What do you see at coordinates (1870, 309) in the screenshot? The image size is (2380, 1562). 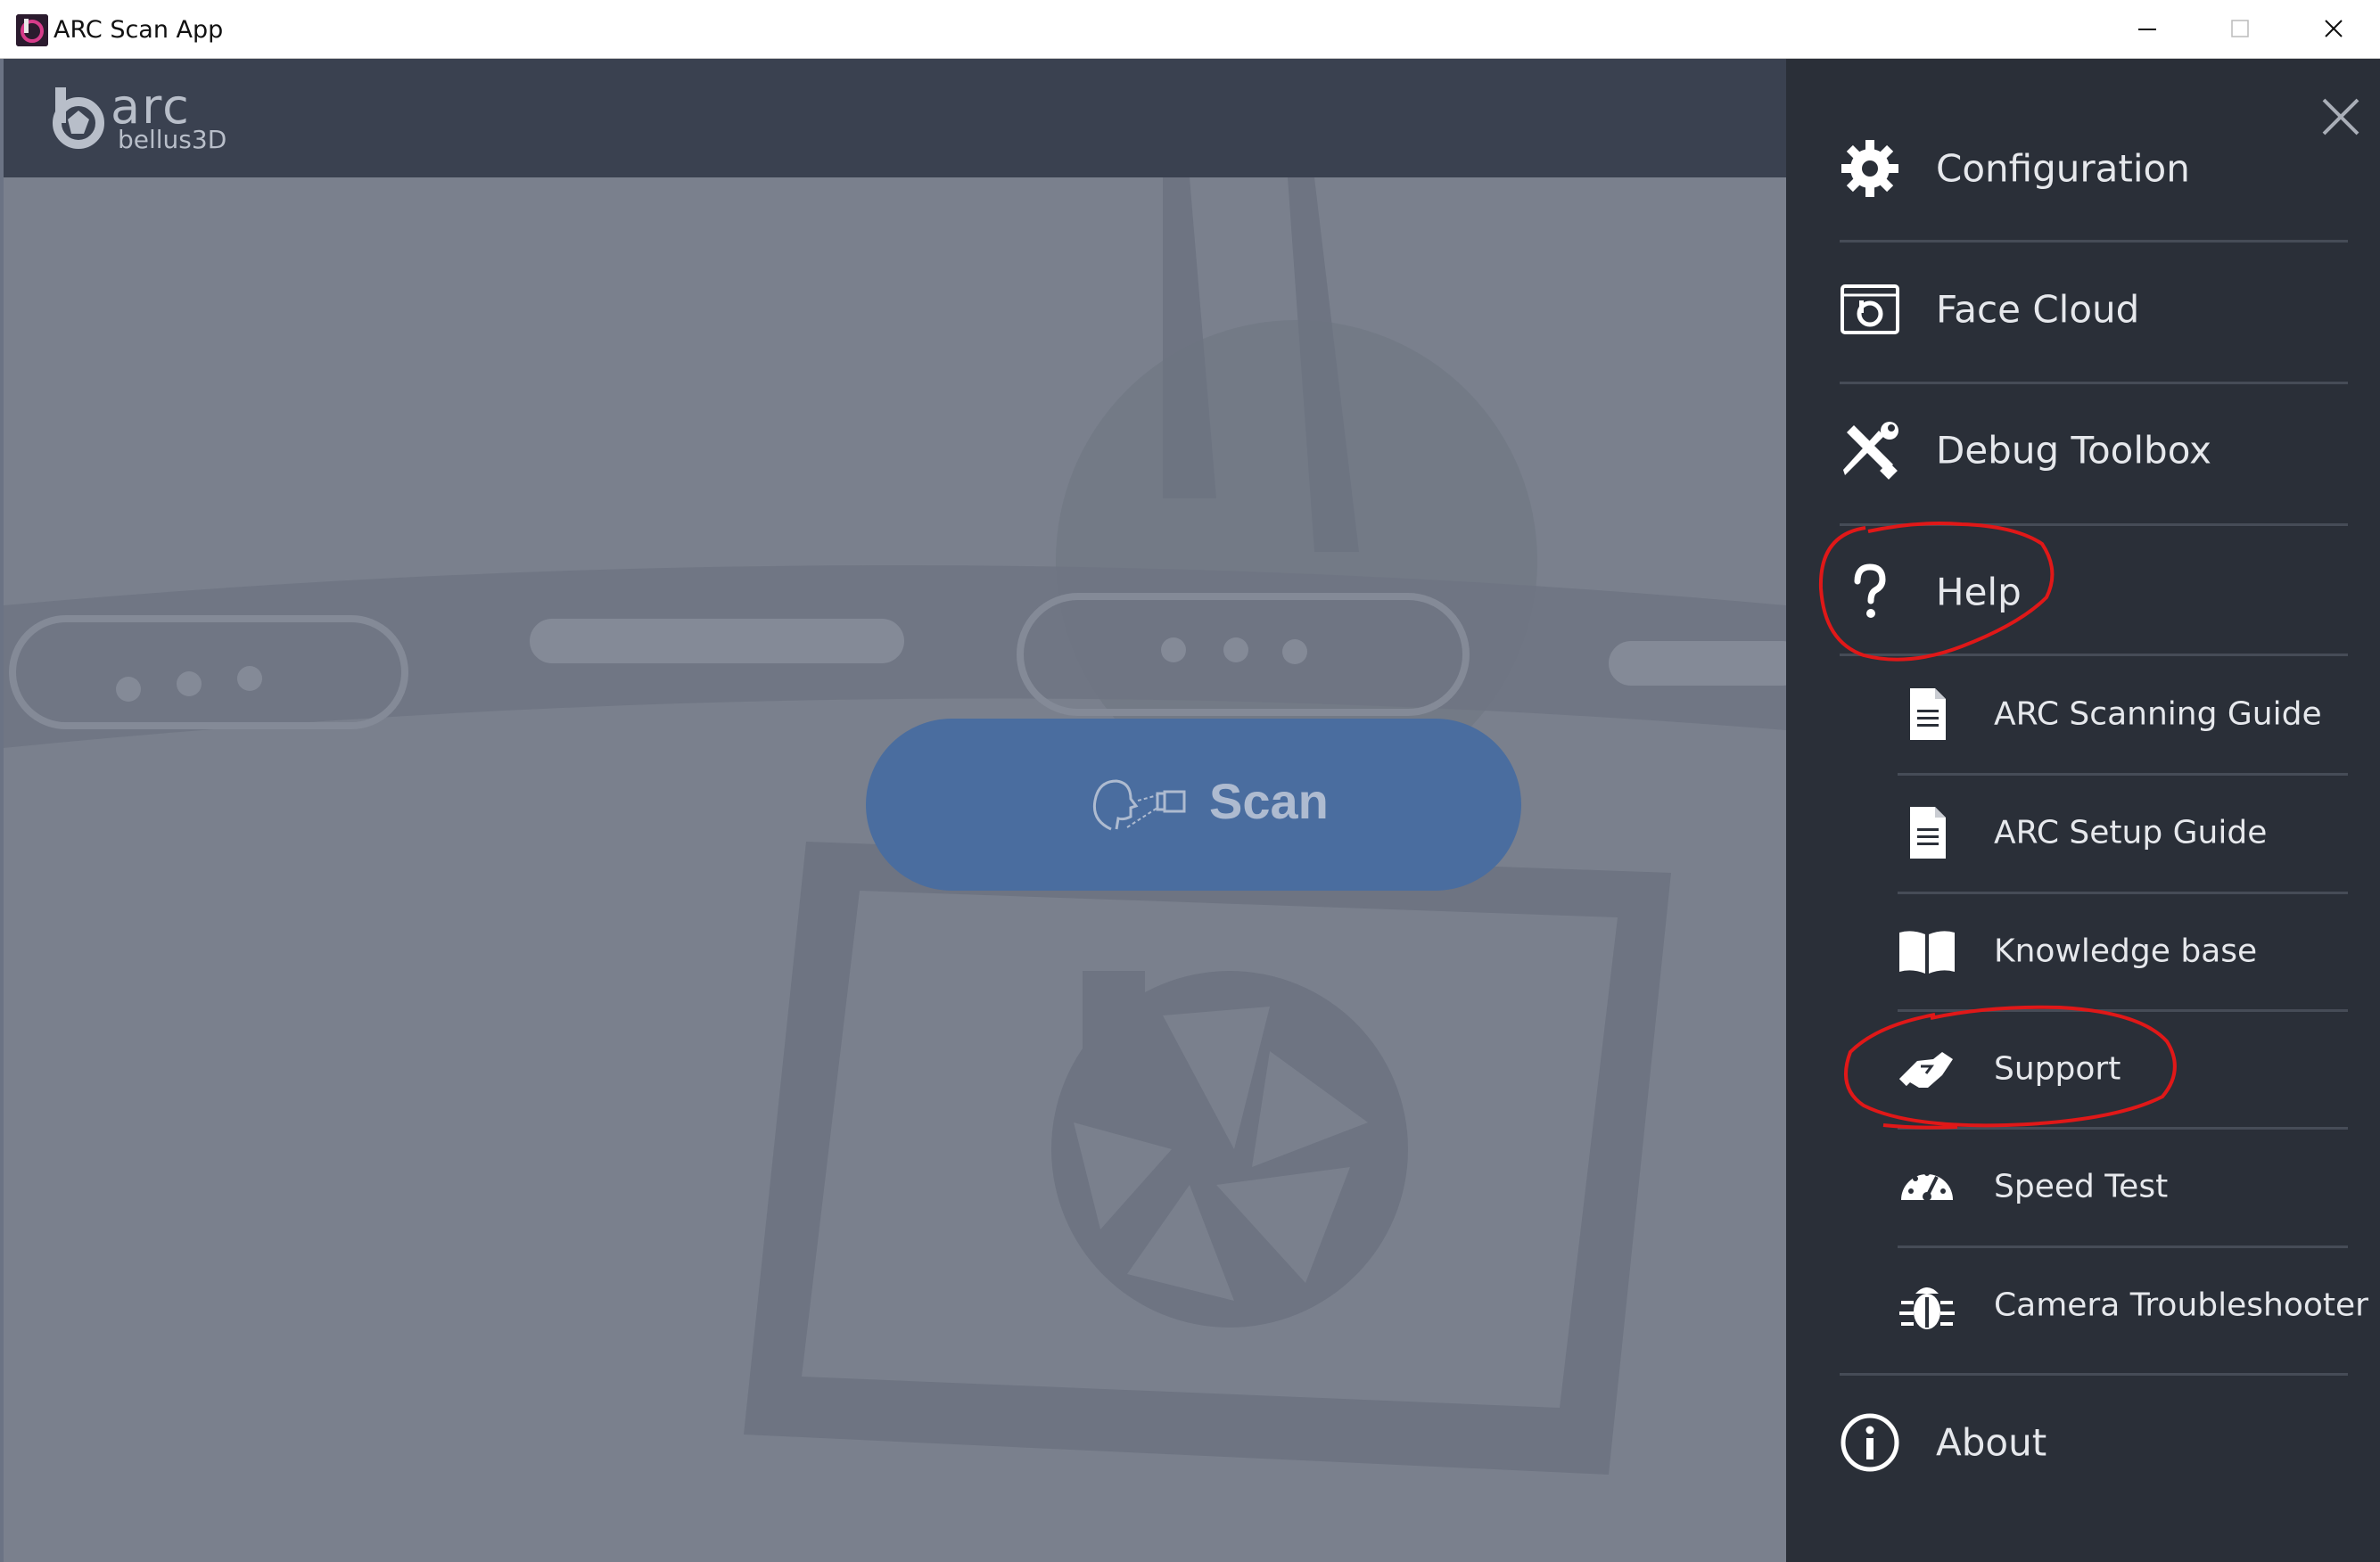 I see `face-cloud-icon` at bounding box center [1870, 309].